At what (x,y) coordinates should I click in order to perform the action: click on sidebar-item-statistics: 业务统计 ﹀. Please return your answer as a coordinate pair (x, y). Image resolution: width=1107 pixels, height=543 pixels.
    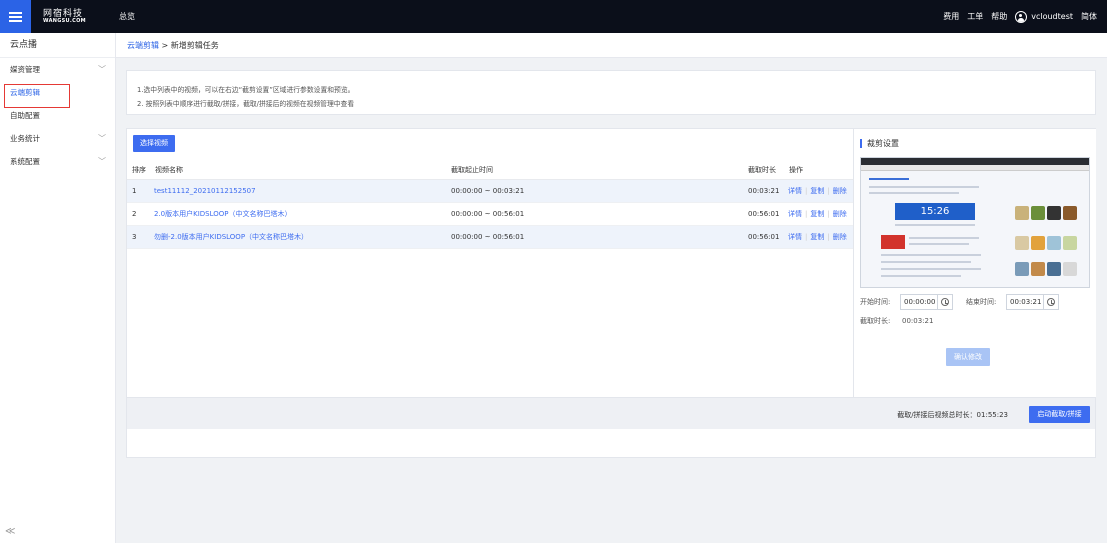
    Looking at the image, I should click on (57, 138).